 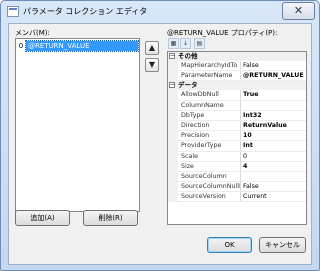 I want to click on move-up-button: ▲, so click(x=152, y=48).